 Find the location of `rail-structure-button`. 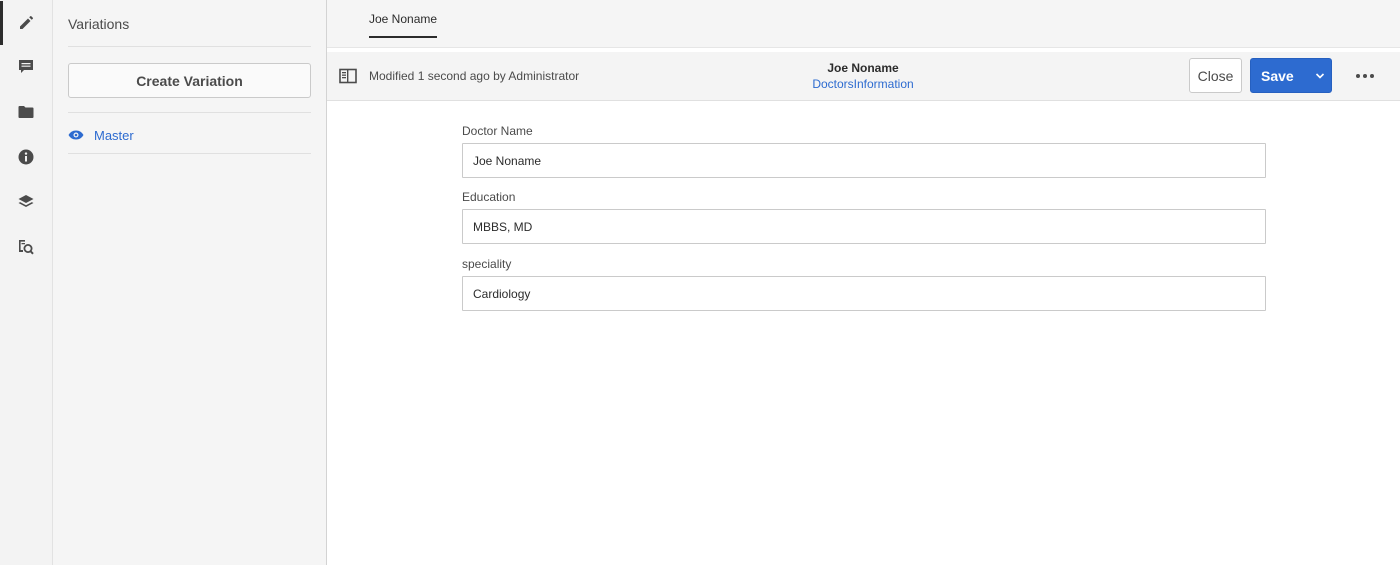

rail-structure-button is located at coordinates (26, 202).